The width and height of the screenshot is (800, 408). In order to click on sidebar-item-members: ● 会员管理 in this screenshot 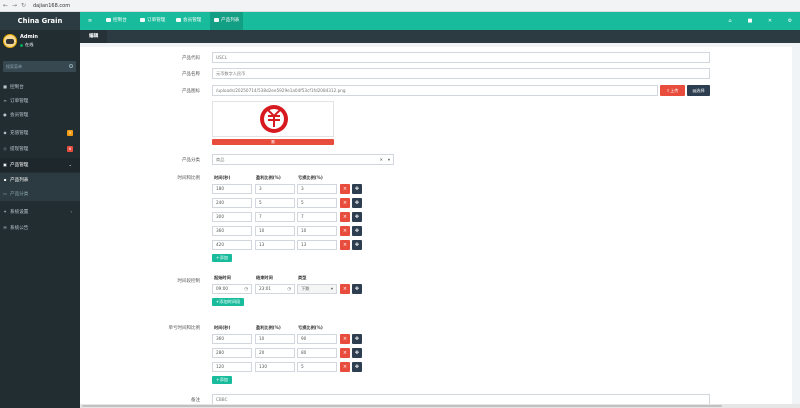, I will do `click(40, 115)`.